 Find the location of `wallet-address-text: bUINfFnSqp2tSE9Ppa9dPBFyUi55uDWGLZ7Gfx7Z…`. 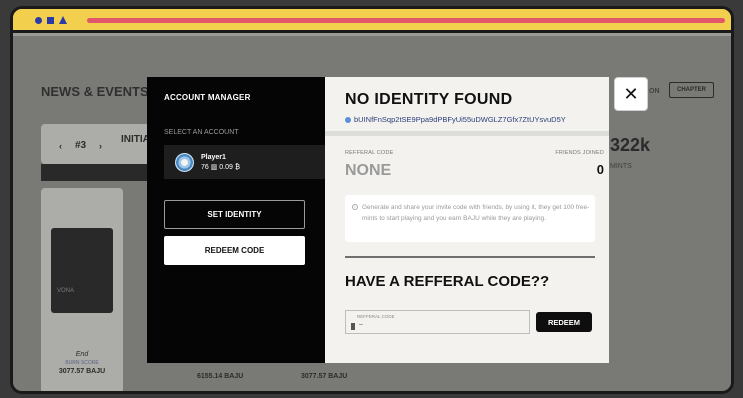

wallet-address-text: bUINfFnSqp2tSE9Ppa9dPBFyUi55uDWGLZ7Gfx7Z… is located at coordinates (460, 119).